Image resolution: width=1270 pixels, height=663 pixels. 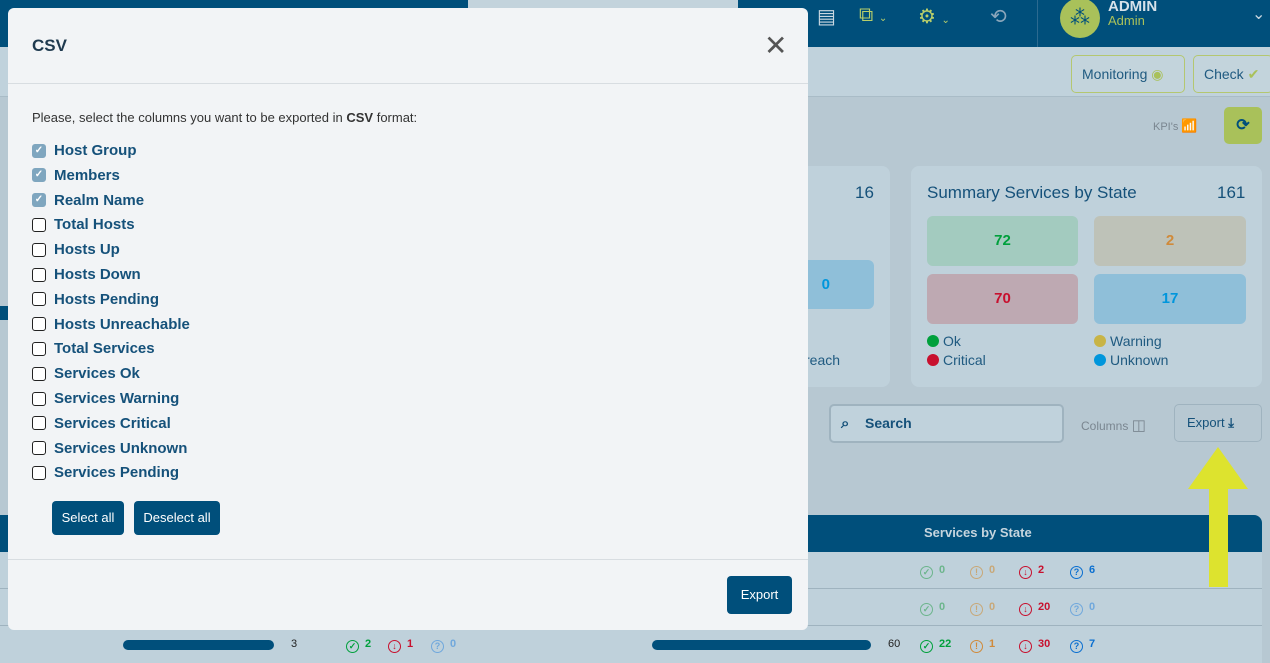 What do you see at coordinates (1170, 299) in the screenshot?
I see `unknown-tile: 17` at bounding box center [1170, 299].